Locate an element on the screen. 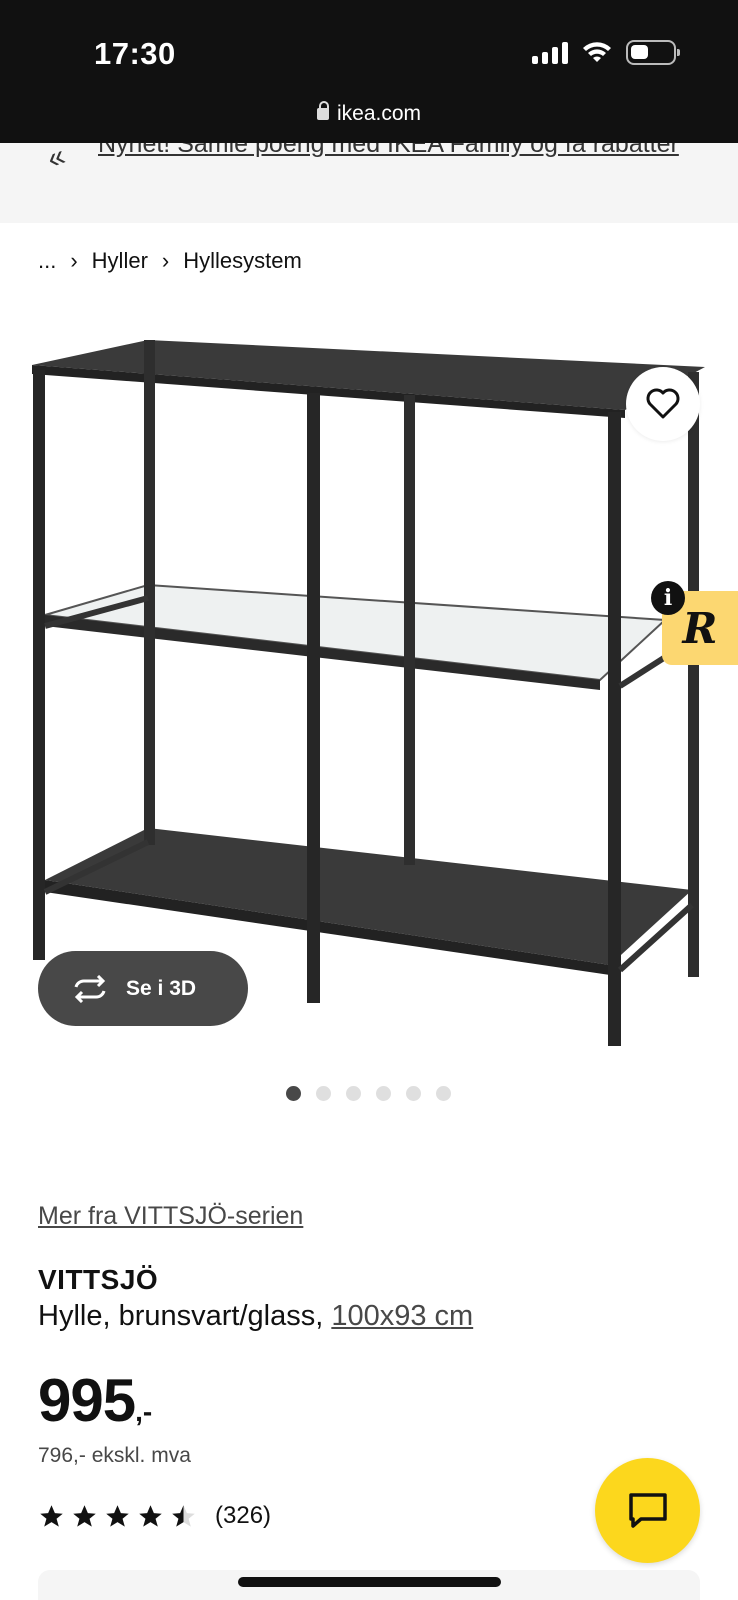 Image resolution: width=738 pixels, height=1600 pixels. status-bar: 17:30 ikea.com is located at coordinates (369, 71).